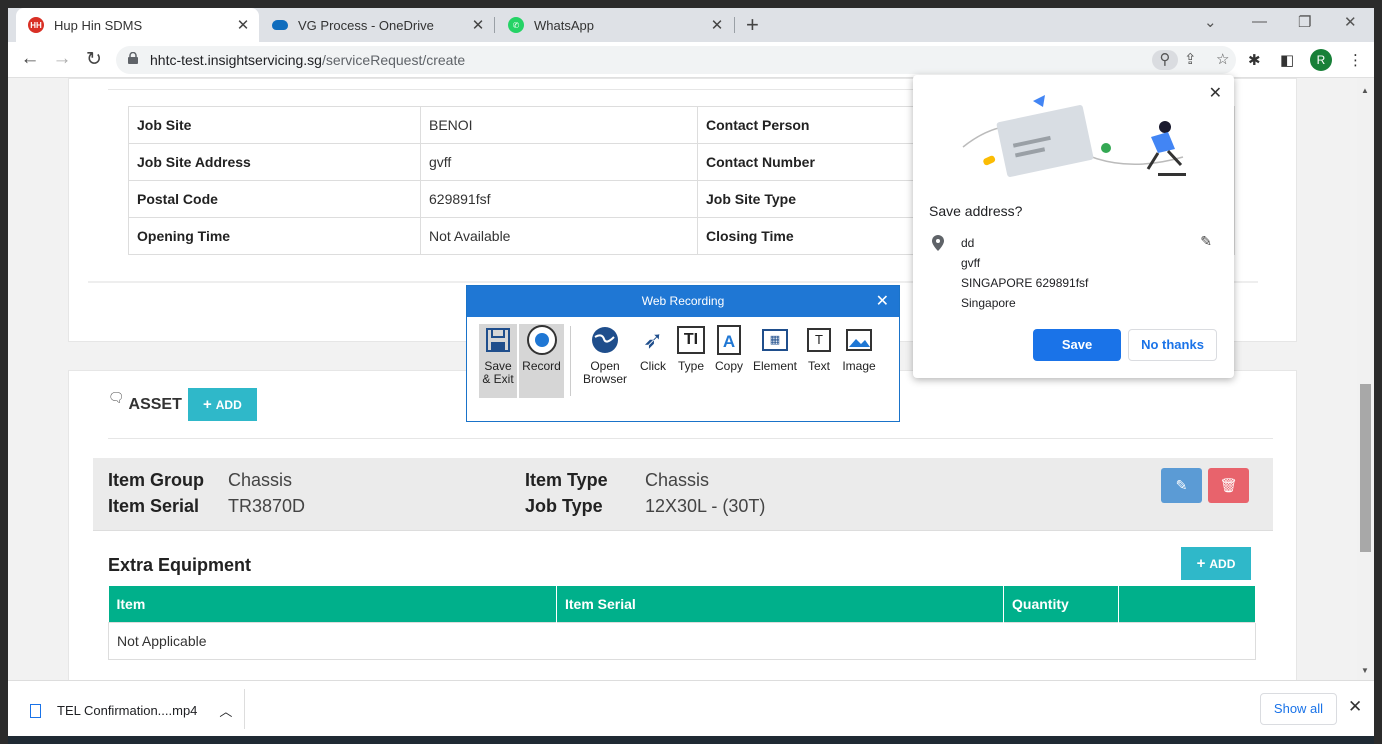  I want to click on tab-hup-hin: HH Hup Hin SDMS ✕, so click(137, 25).